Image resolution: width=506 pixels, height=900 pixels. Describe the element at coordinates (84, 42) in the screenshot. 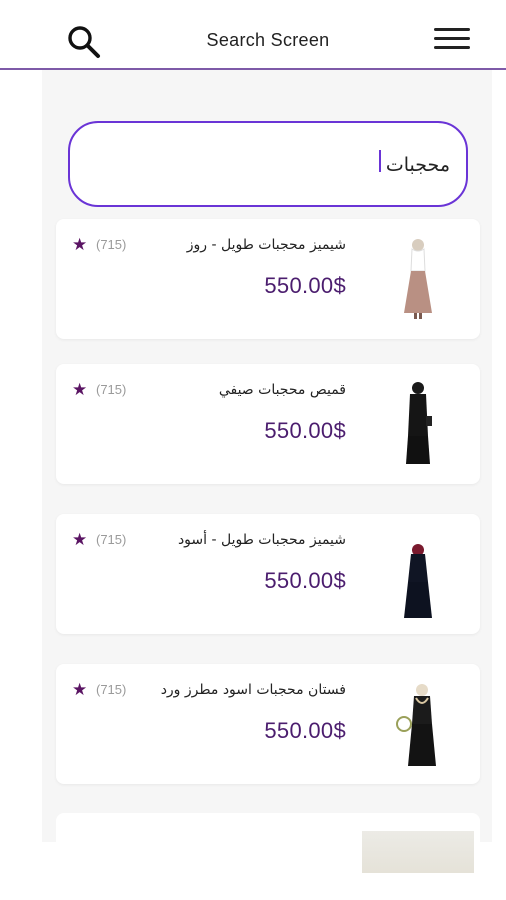

I see `search-icon` at that location.